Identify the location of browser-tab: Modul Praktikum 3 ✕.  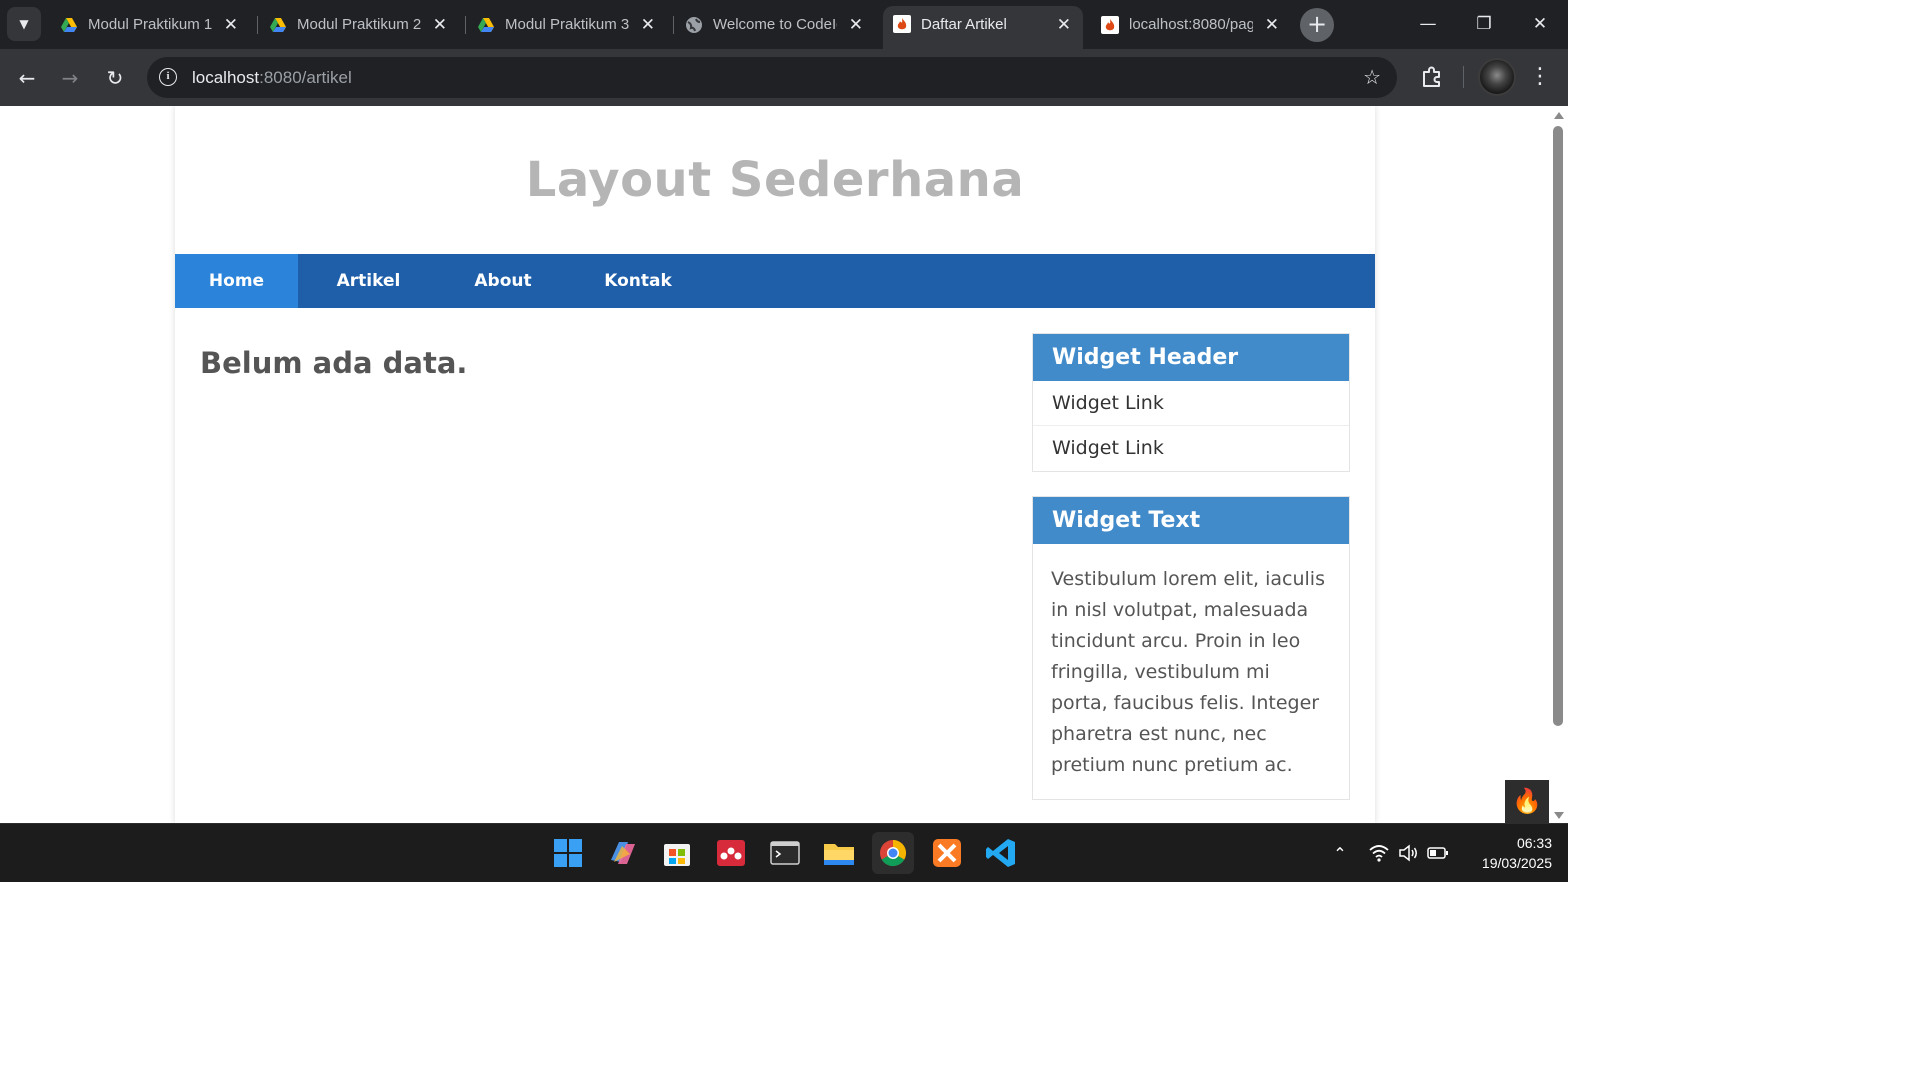
(567, 25).